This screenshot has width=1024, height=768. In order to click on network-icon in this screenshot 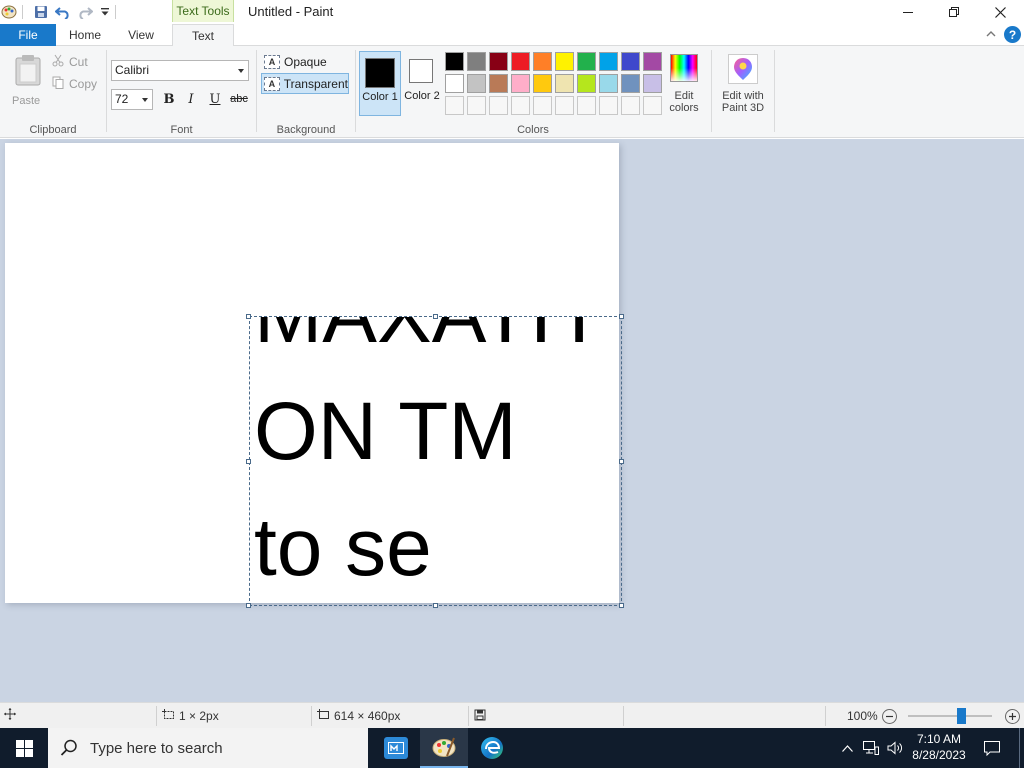, I will do `click(871, 748)`.